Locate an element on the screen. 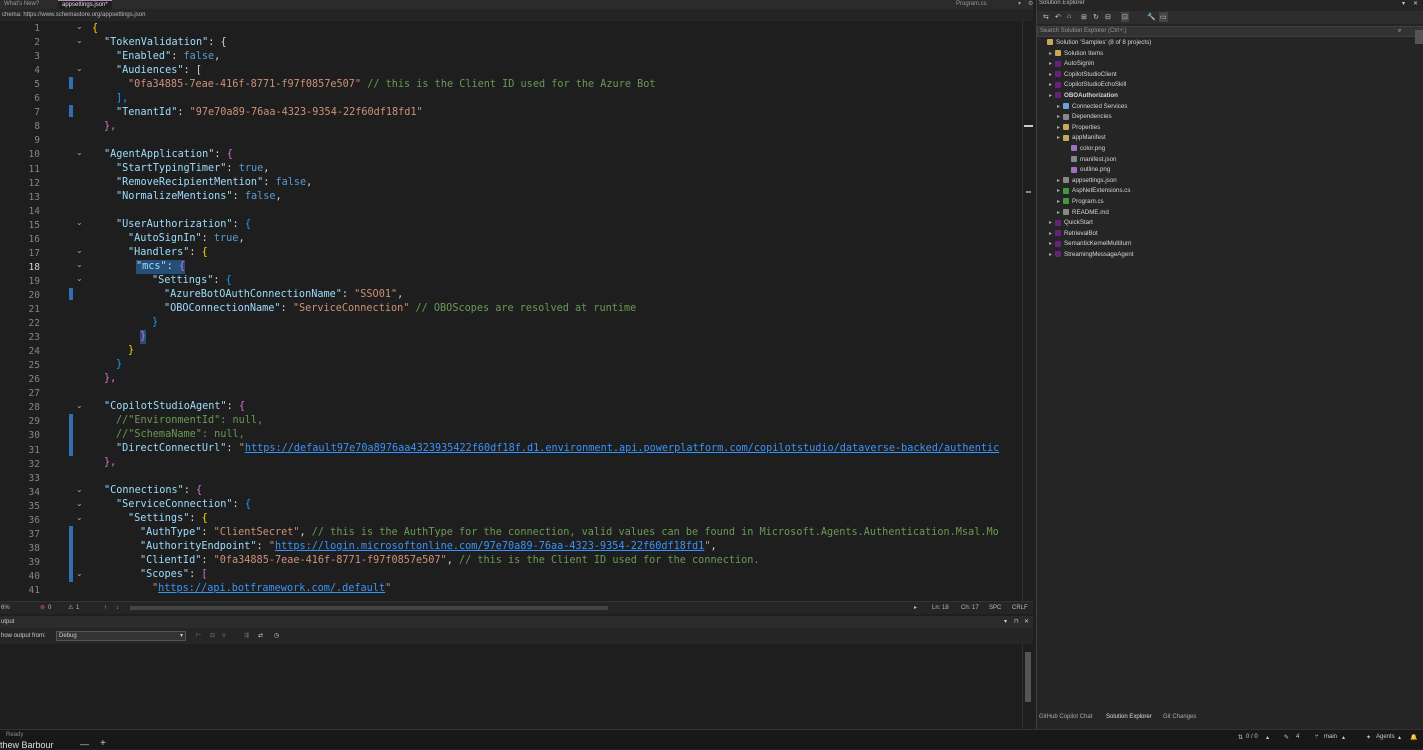  solution-tree-label: Dependencies is located at coordinates (1092, 117).